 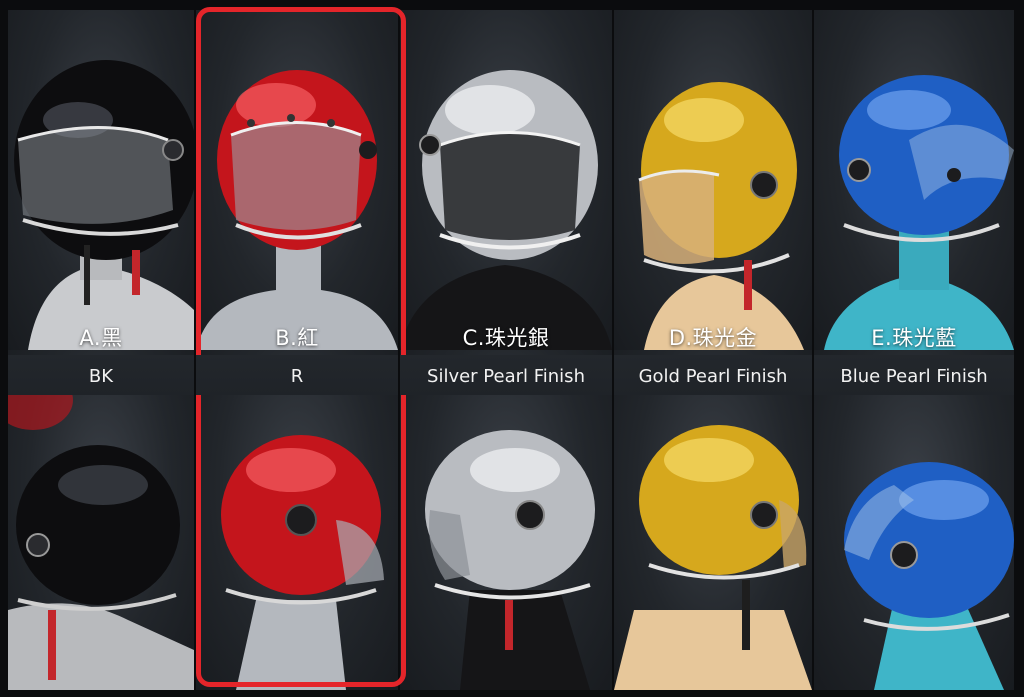 I want to click on option-e-side-photo, so click(x=914, y=520).